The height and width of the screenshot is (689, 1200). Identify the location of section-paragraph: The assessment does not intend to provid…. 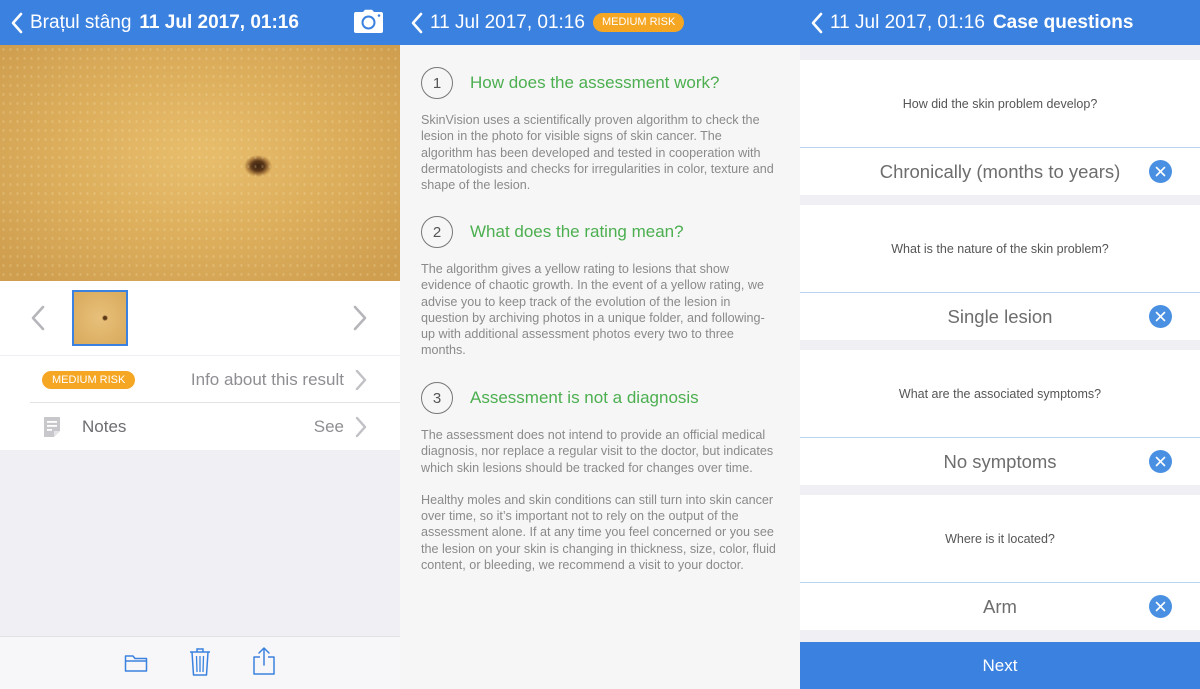
(597, 451).